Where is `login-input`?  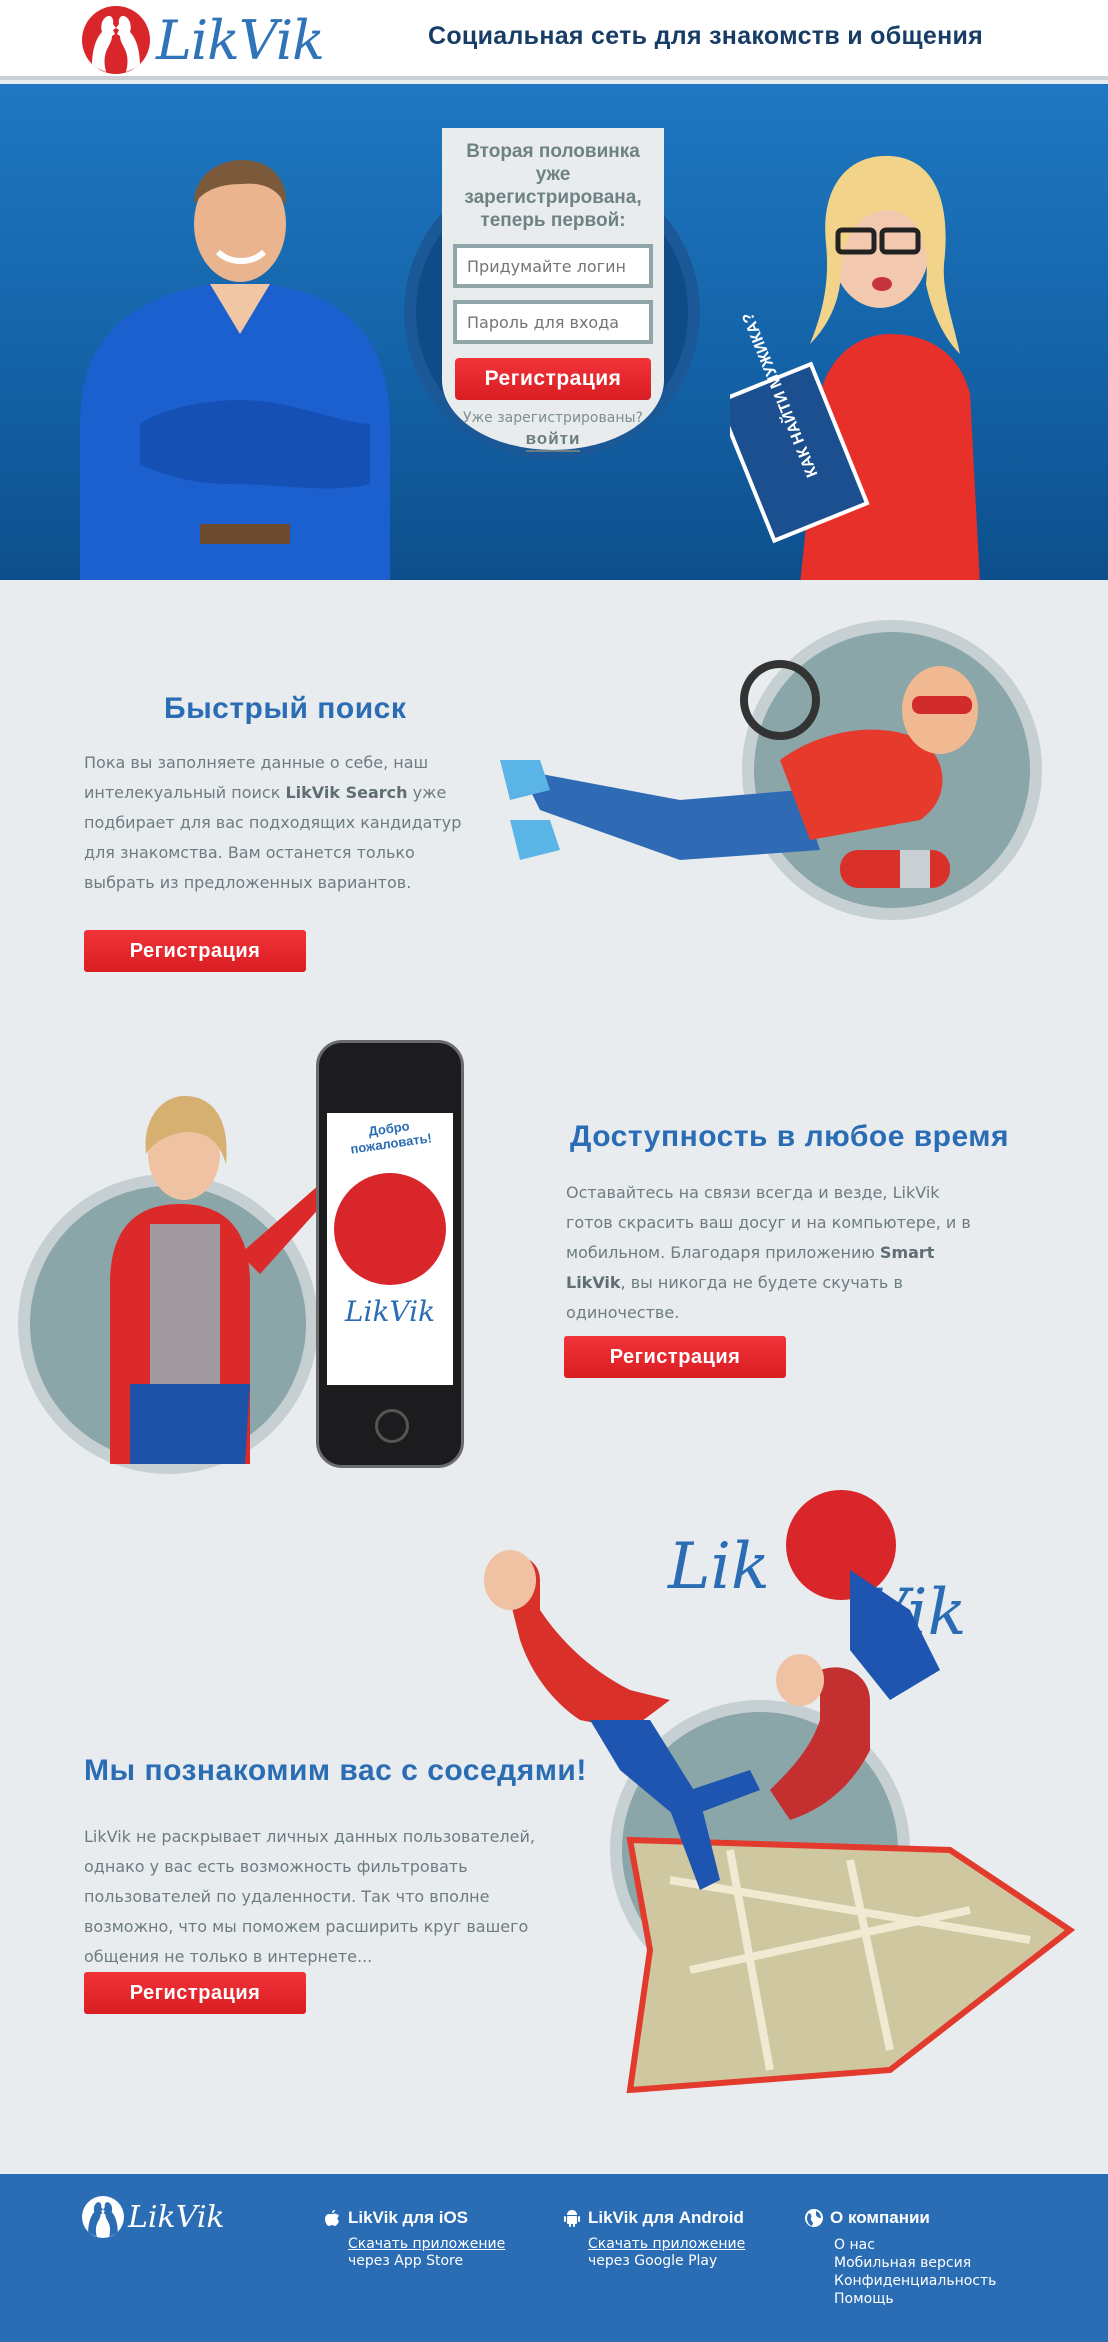 login-input is located at coordinates (553, 266).